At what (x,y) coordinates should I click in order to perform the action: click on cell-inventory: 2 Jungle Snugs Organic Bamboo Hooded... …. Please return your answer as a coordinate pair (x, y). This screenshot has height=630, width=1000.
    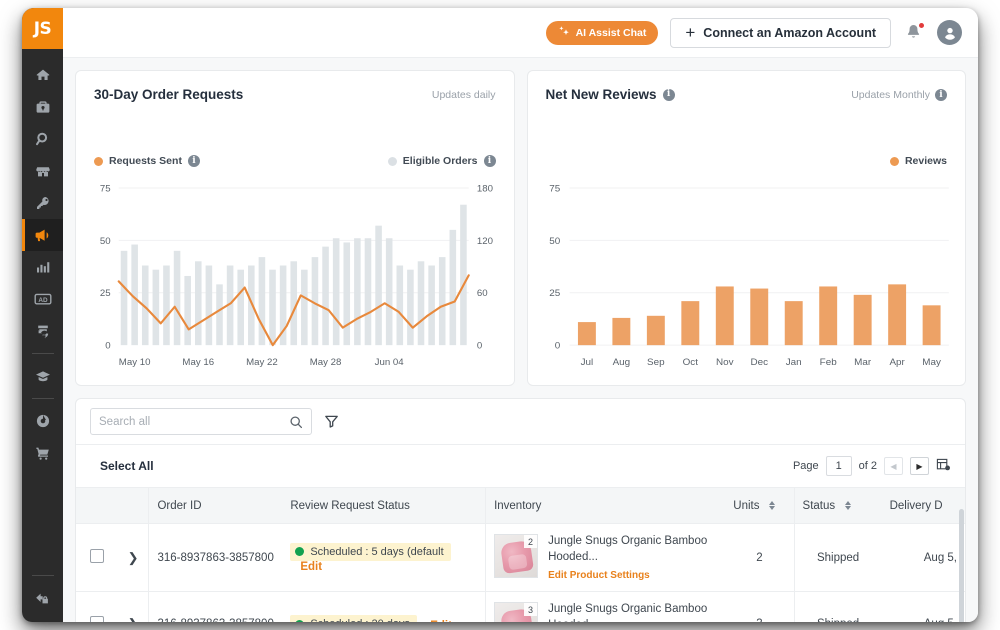
    Looking at the image, I should click on (605, 558).